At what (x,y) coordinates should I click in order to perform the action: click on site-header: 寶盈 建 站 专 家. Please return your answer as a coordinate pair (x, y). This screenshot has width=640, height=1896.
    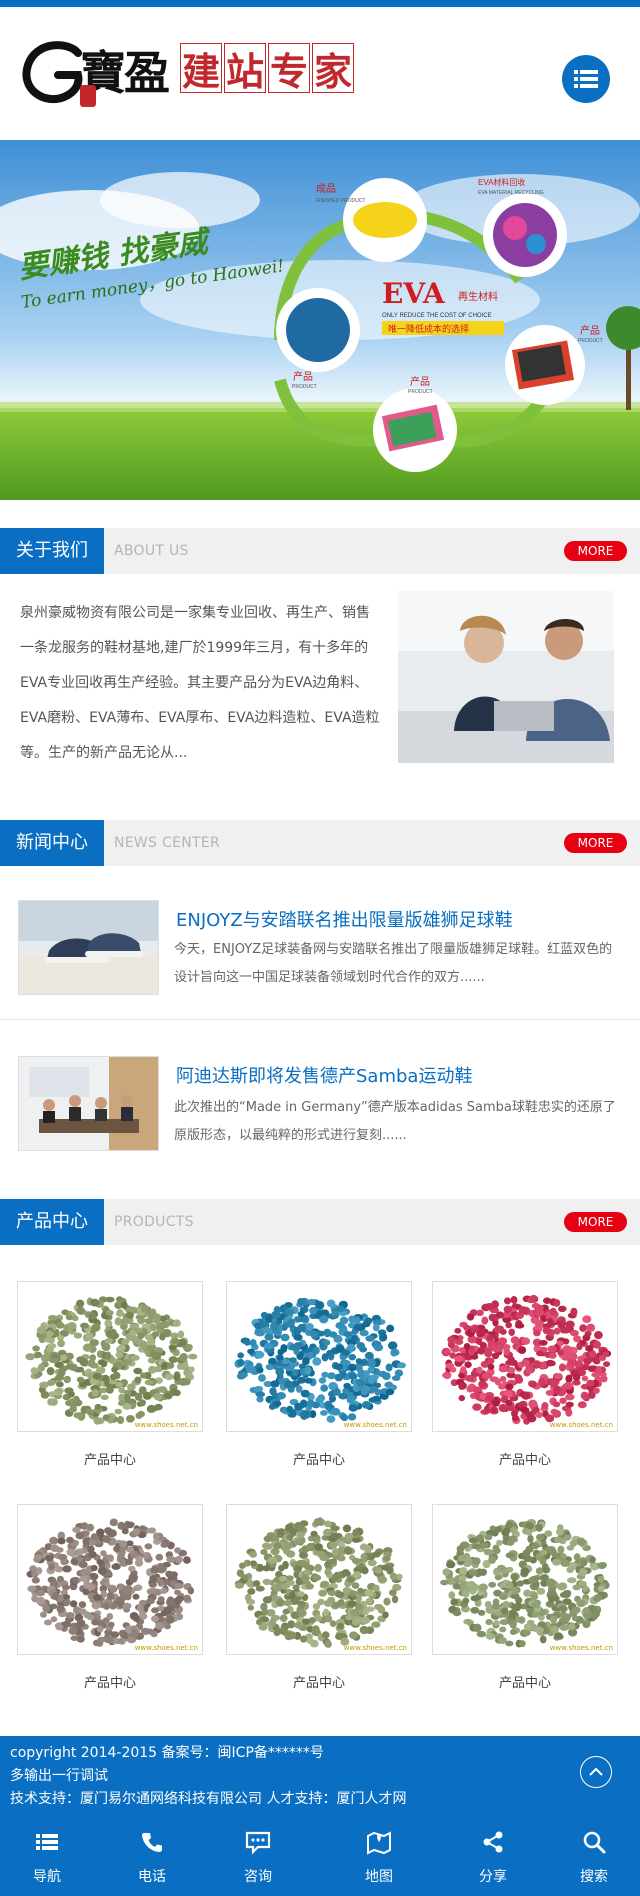
    Looking at the image, I should click on (320, 73).